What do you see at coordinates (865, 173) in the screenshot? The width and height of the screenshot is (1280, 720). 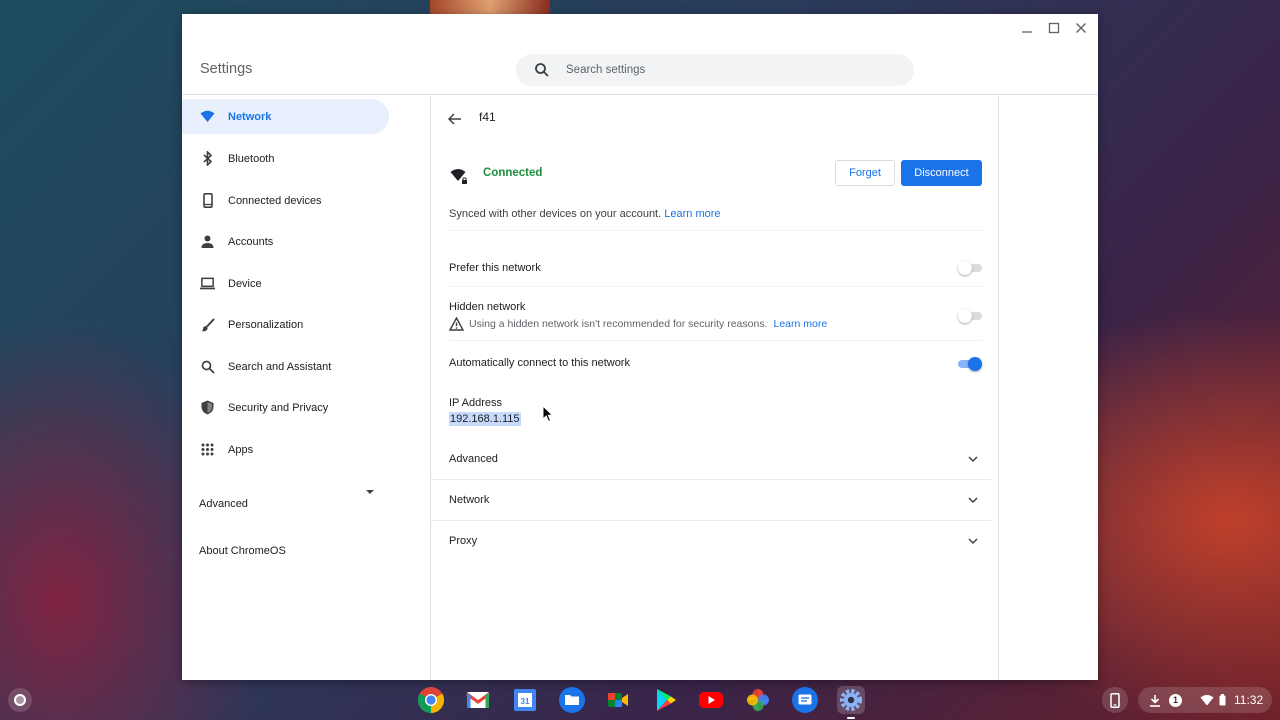 I see `forget-button: Forget` at bounding box center [865, 173].